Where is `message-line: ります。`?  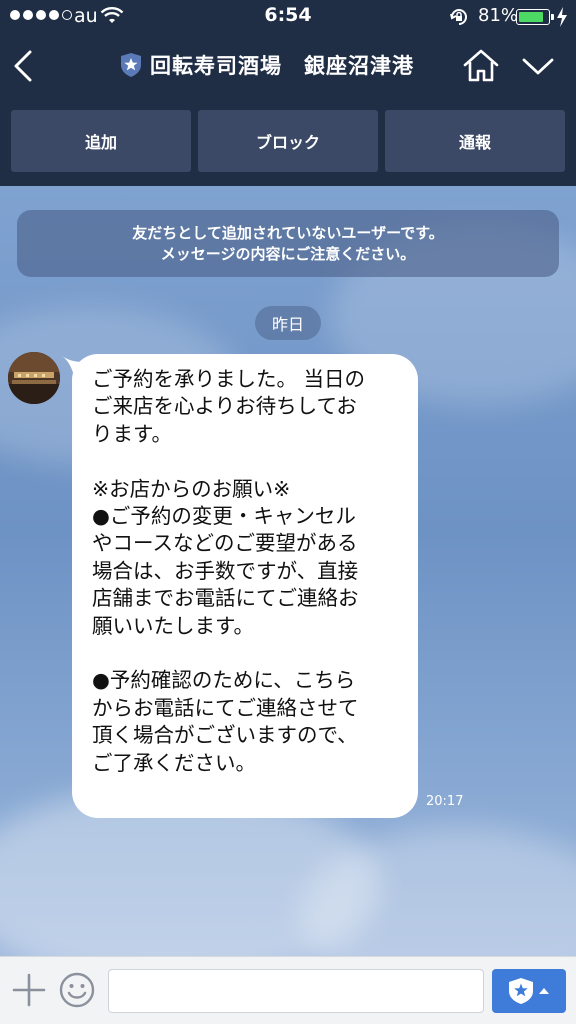
message-line: ります。 is located at coordinates (132, 433).